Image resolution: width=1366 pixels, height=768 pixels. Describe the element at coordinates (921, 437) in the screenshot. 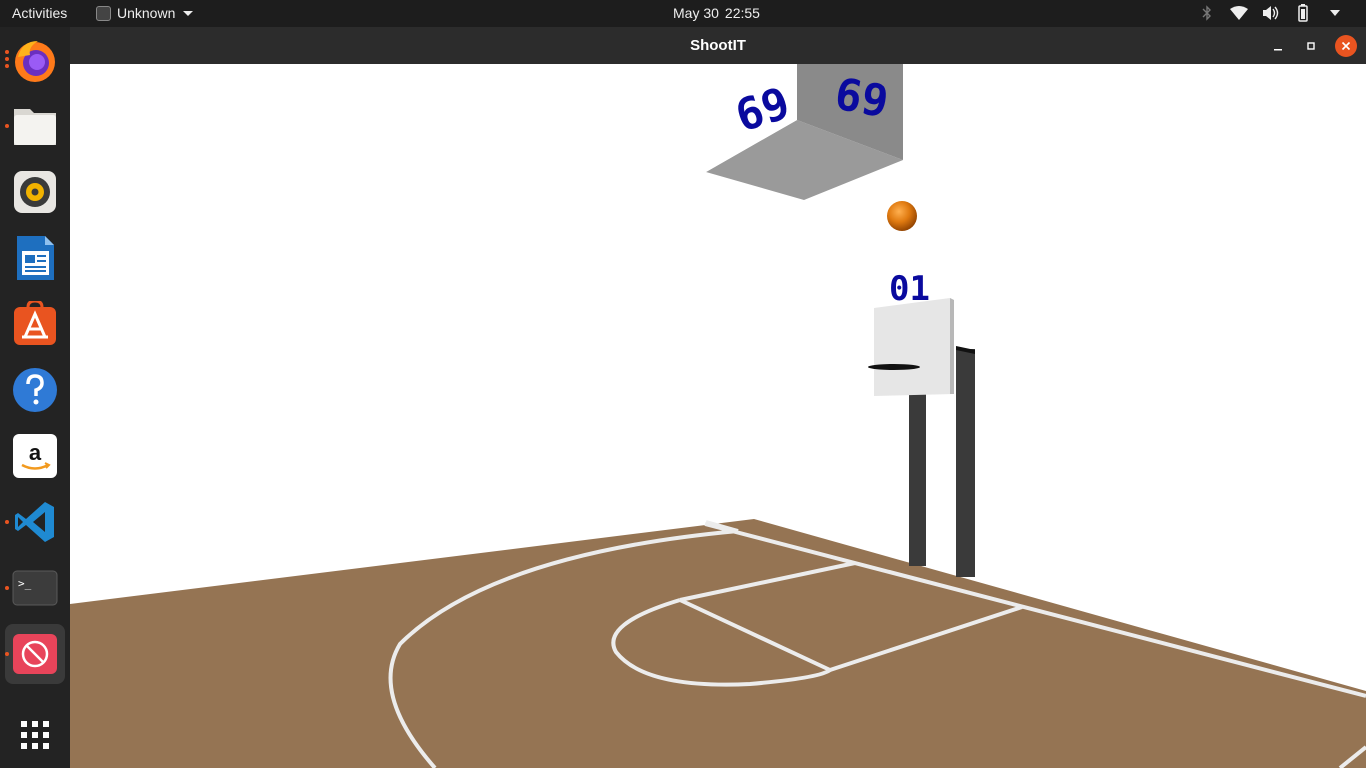

I see `basketball-hoop` at that location.